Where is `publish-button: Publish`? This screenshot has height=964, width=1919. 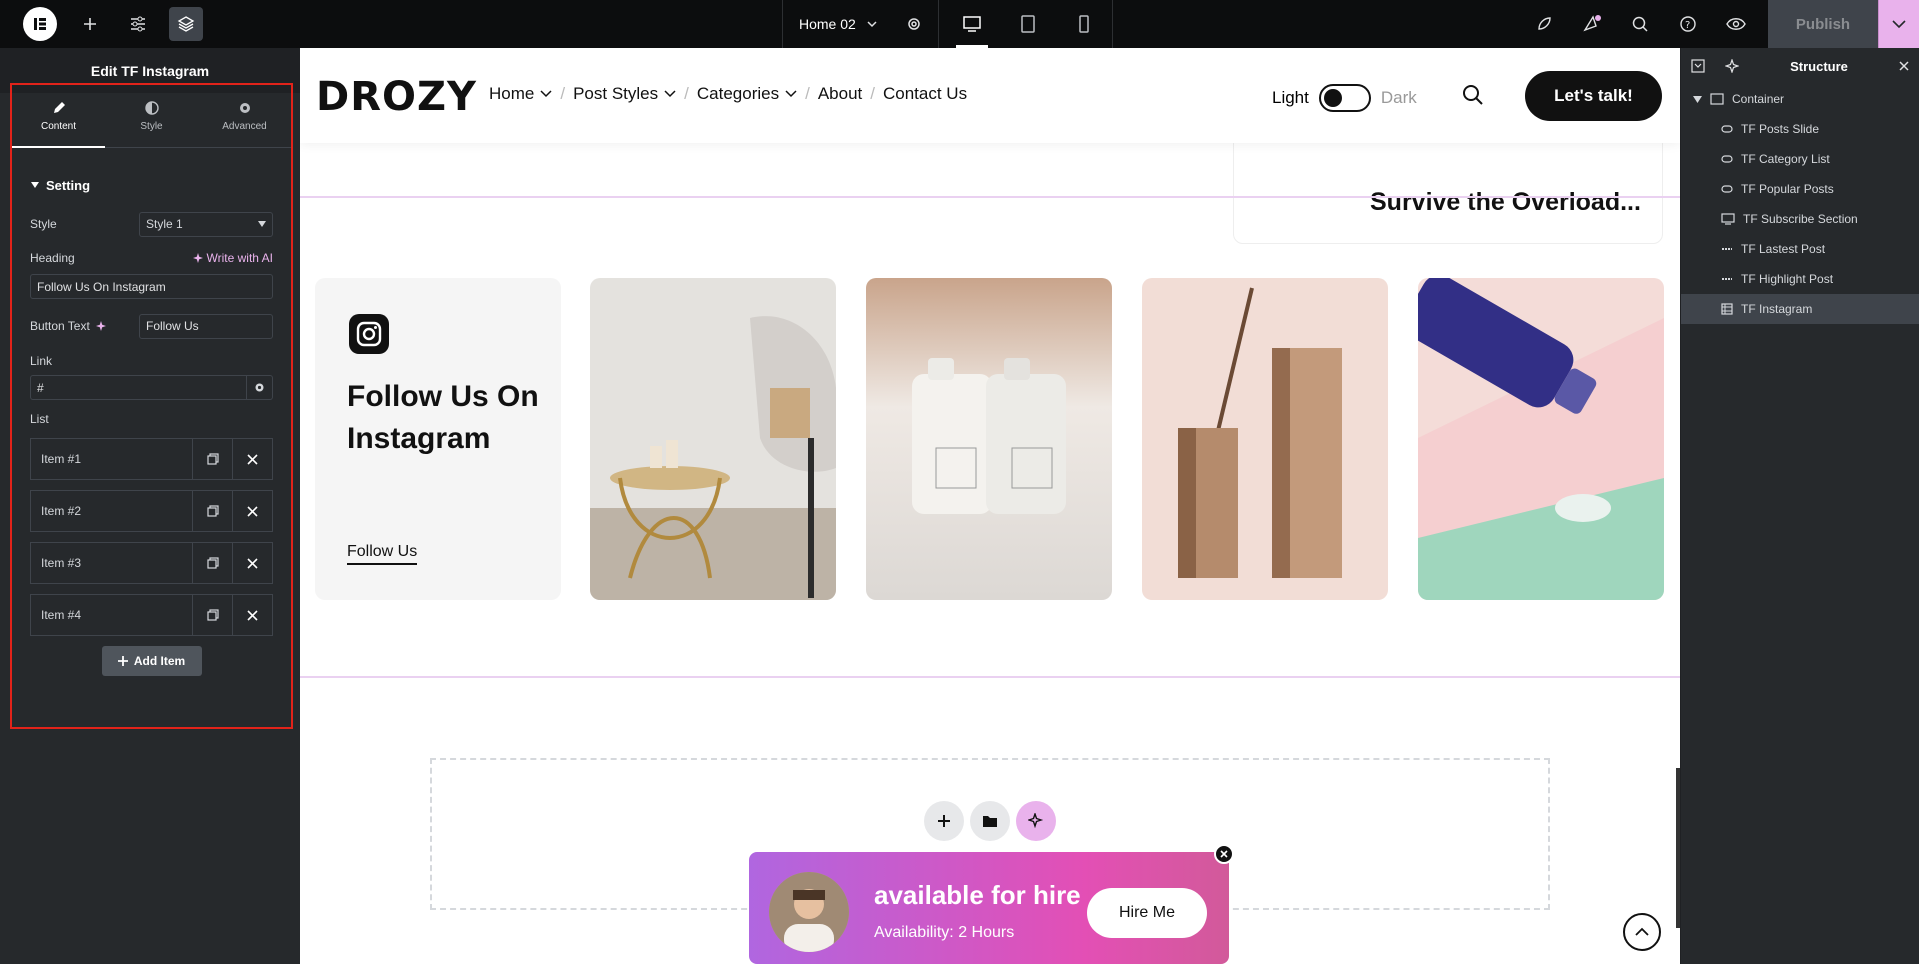 publish-button: Publish is located at coordinates (1823, 24).